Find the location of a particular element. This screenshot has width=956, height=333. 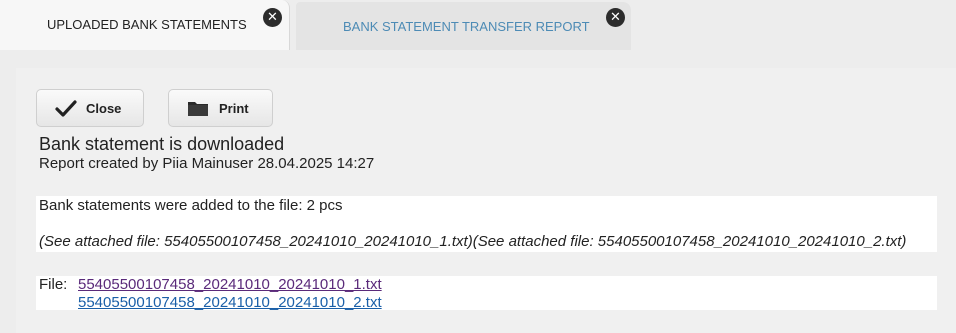

close-button: Close is located at coordinates (90, 108).